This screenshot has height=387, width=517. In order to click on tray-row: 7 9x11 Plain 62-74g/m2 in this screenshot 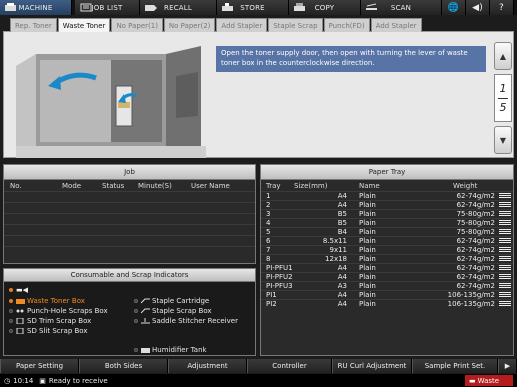, I will do `click(387, 249)`.